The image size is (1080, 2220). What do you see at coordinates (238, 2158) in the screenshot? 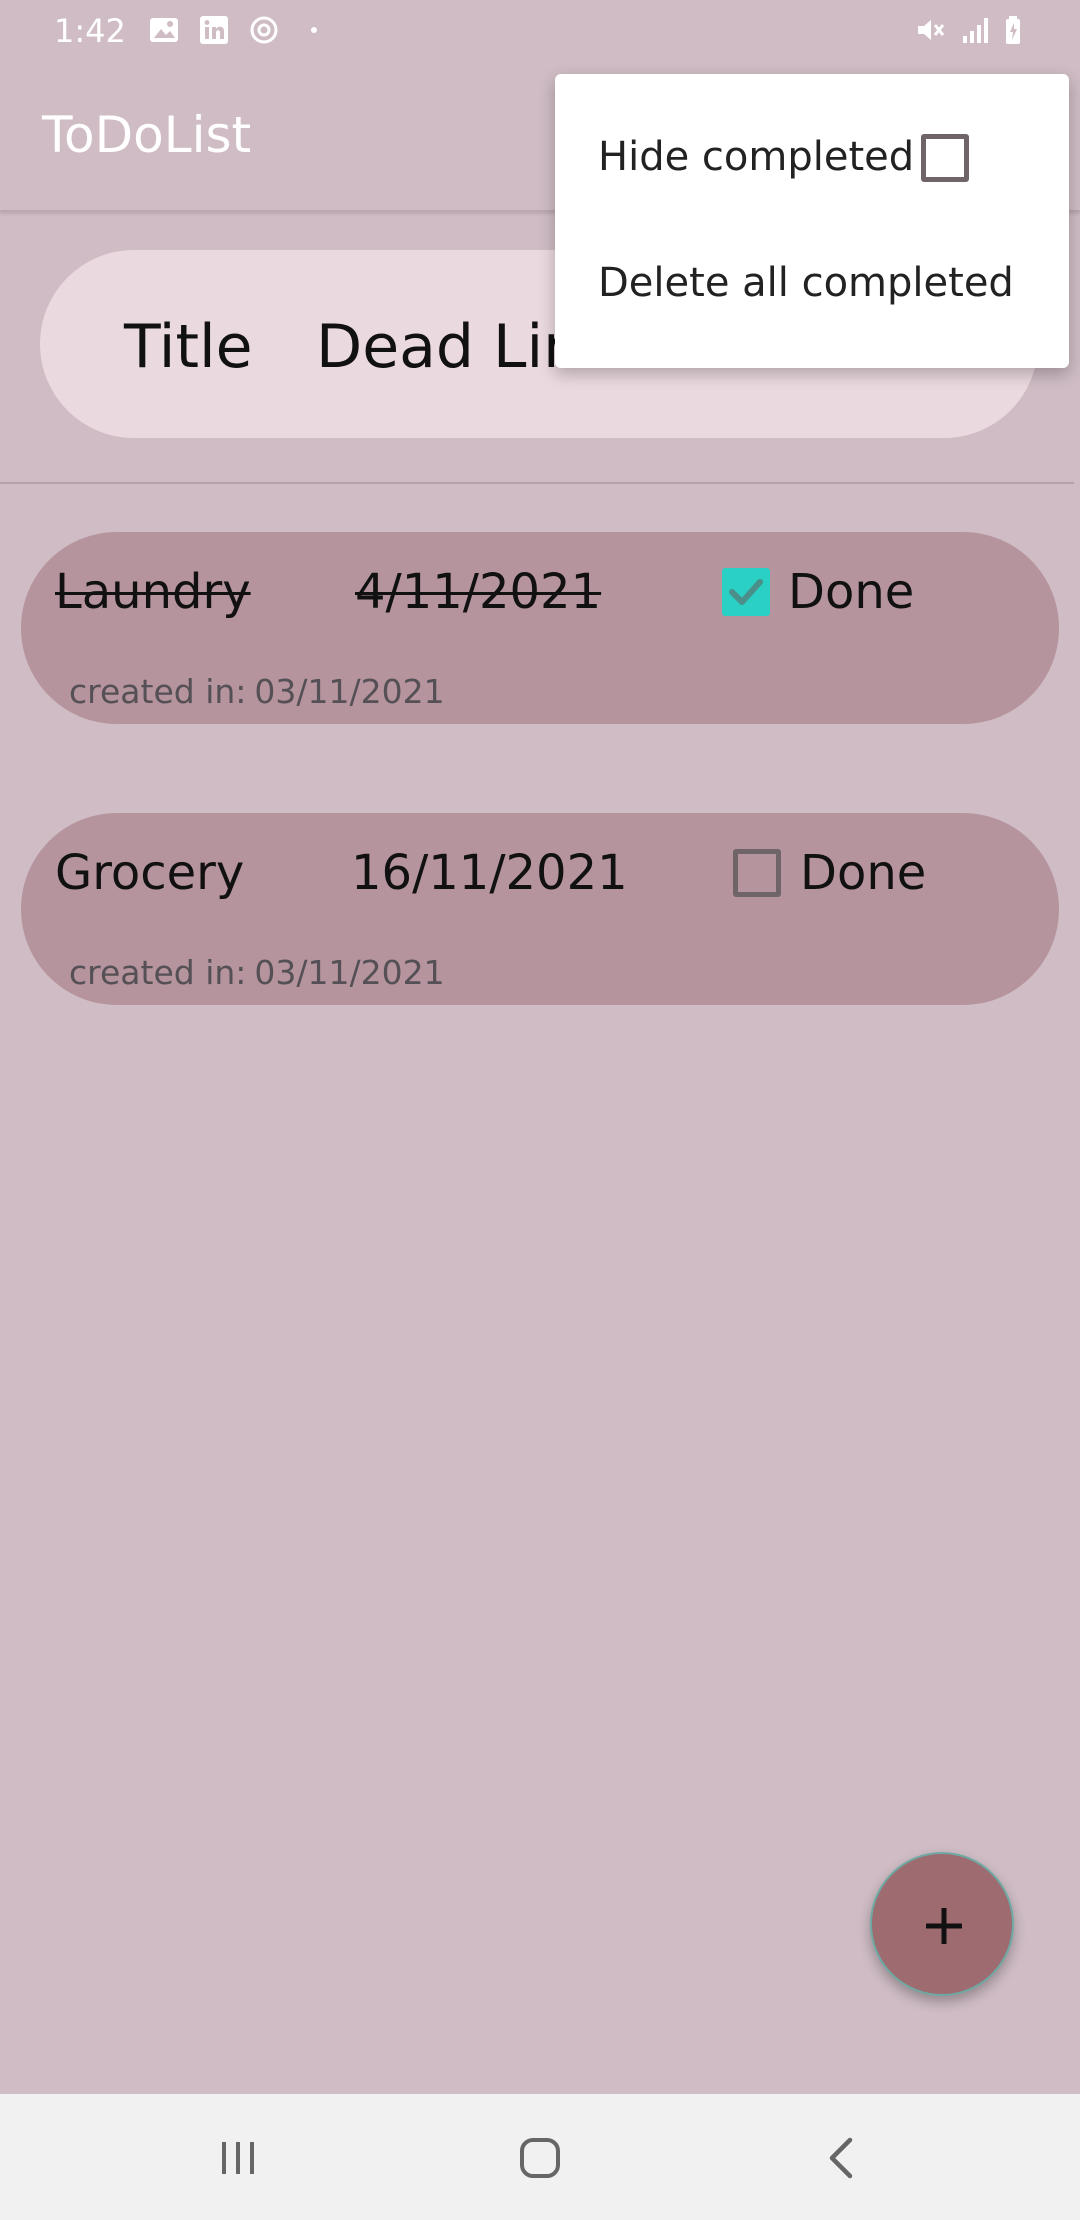
I see `recent-apps-icon` at bounding box center [238, 2158].